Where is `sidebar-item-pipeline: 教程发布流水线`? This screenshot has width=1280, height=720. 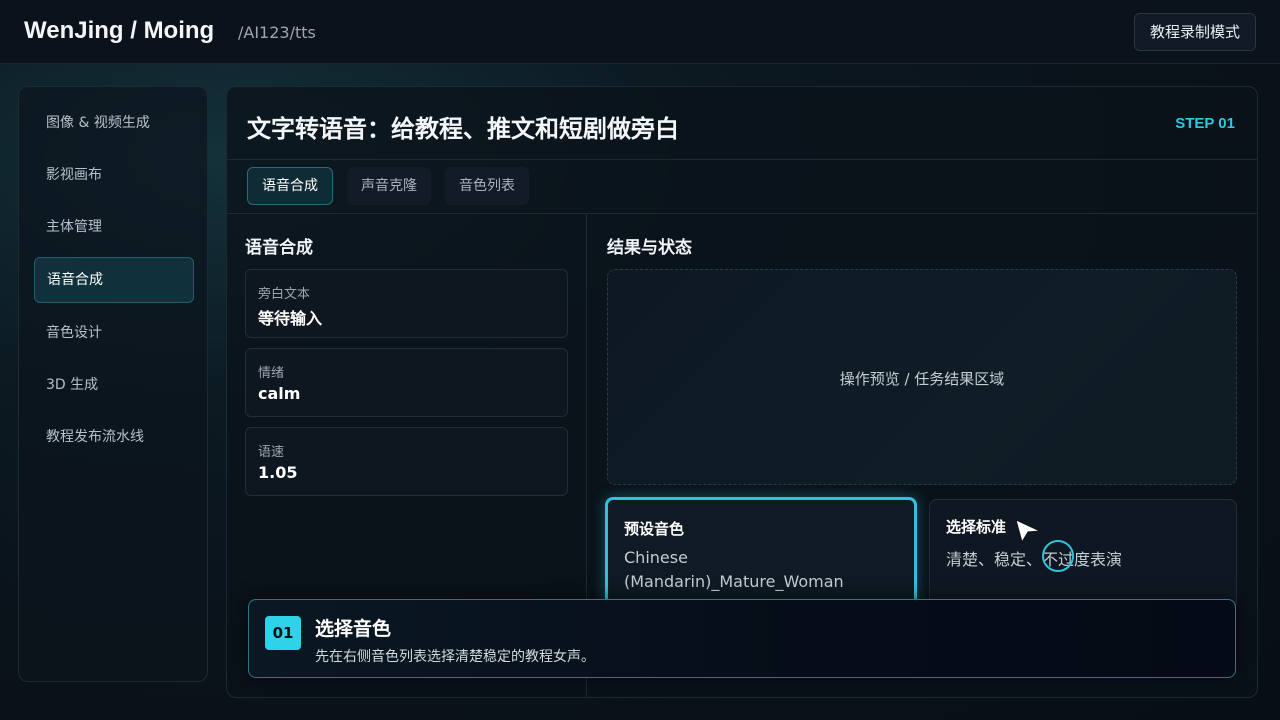
sidebar-item-pipeline: 教程发布流水线 is located at coordinates (114, 437).